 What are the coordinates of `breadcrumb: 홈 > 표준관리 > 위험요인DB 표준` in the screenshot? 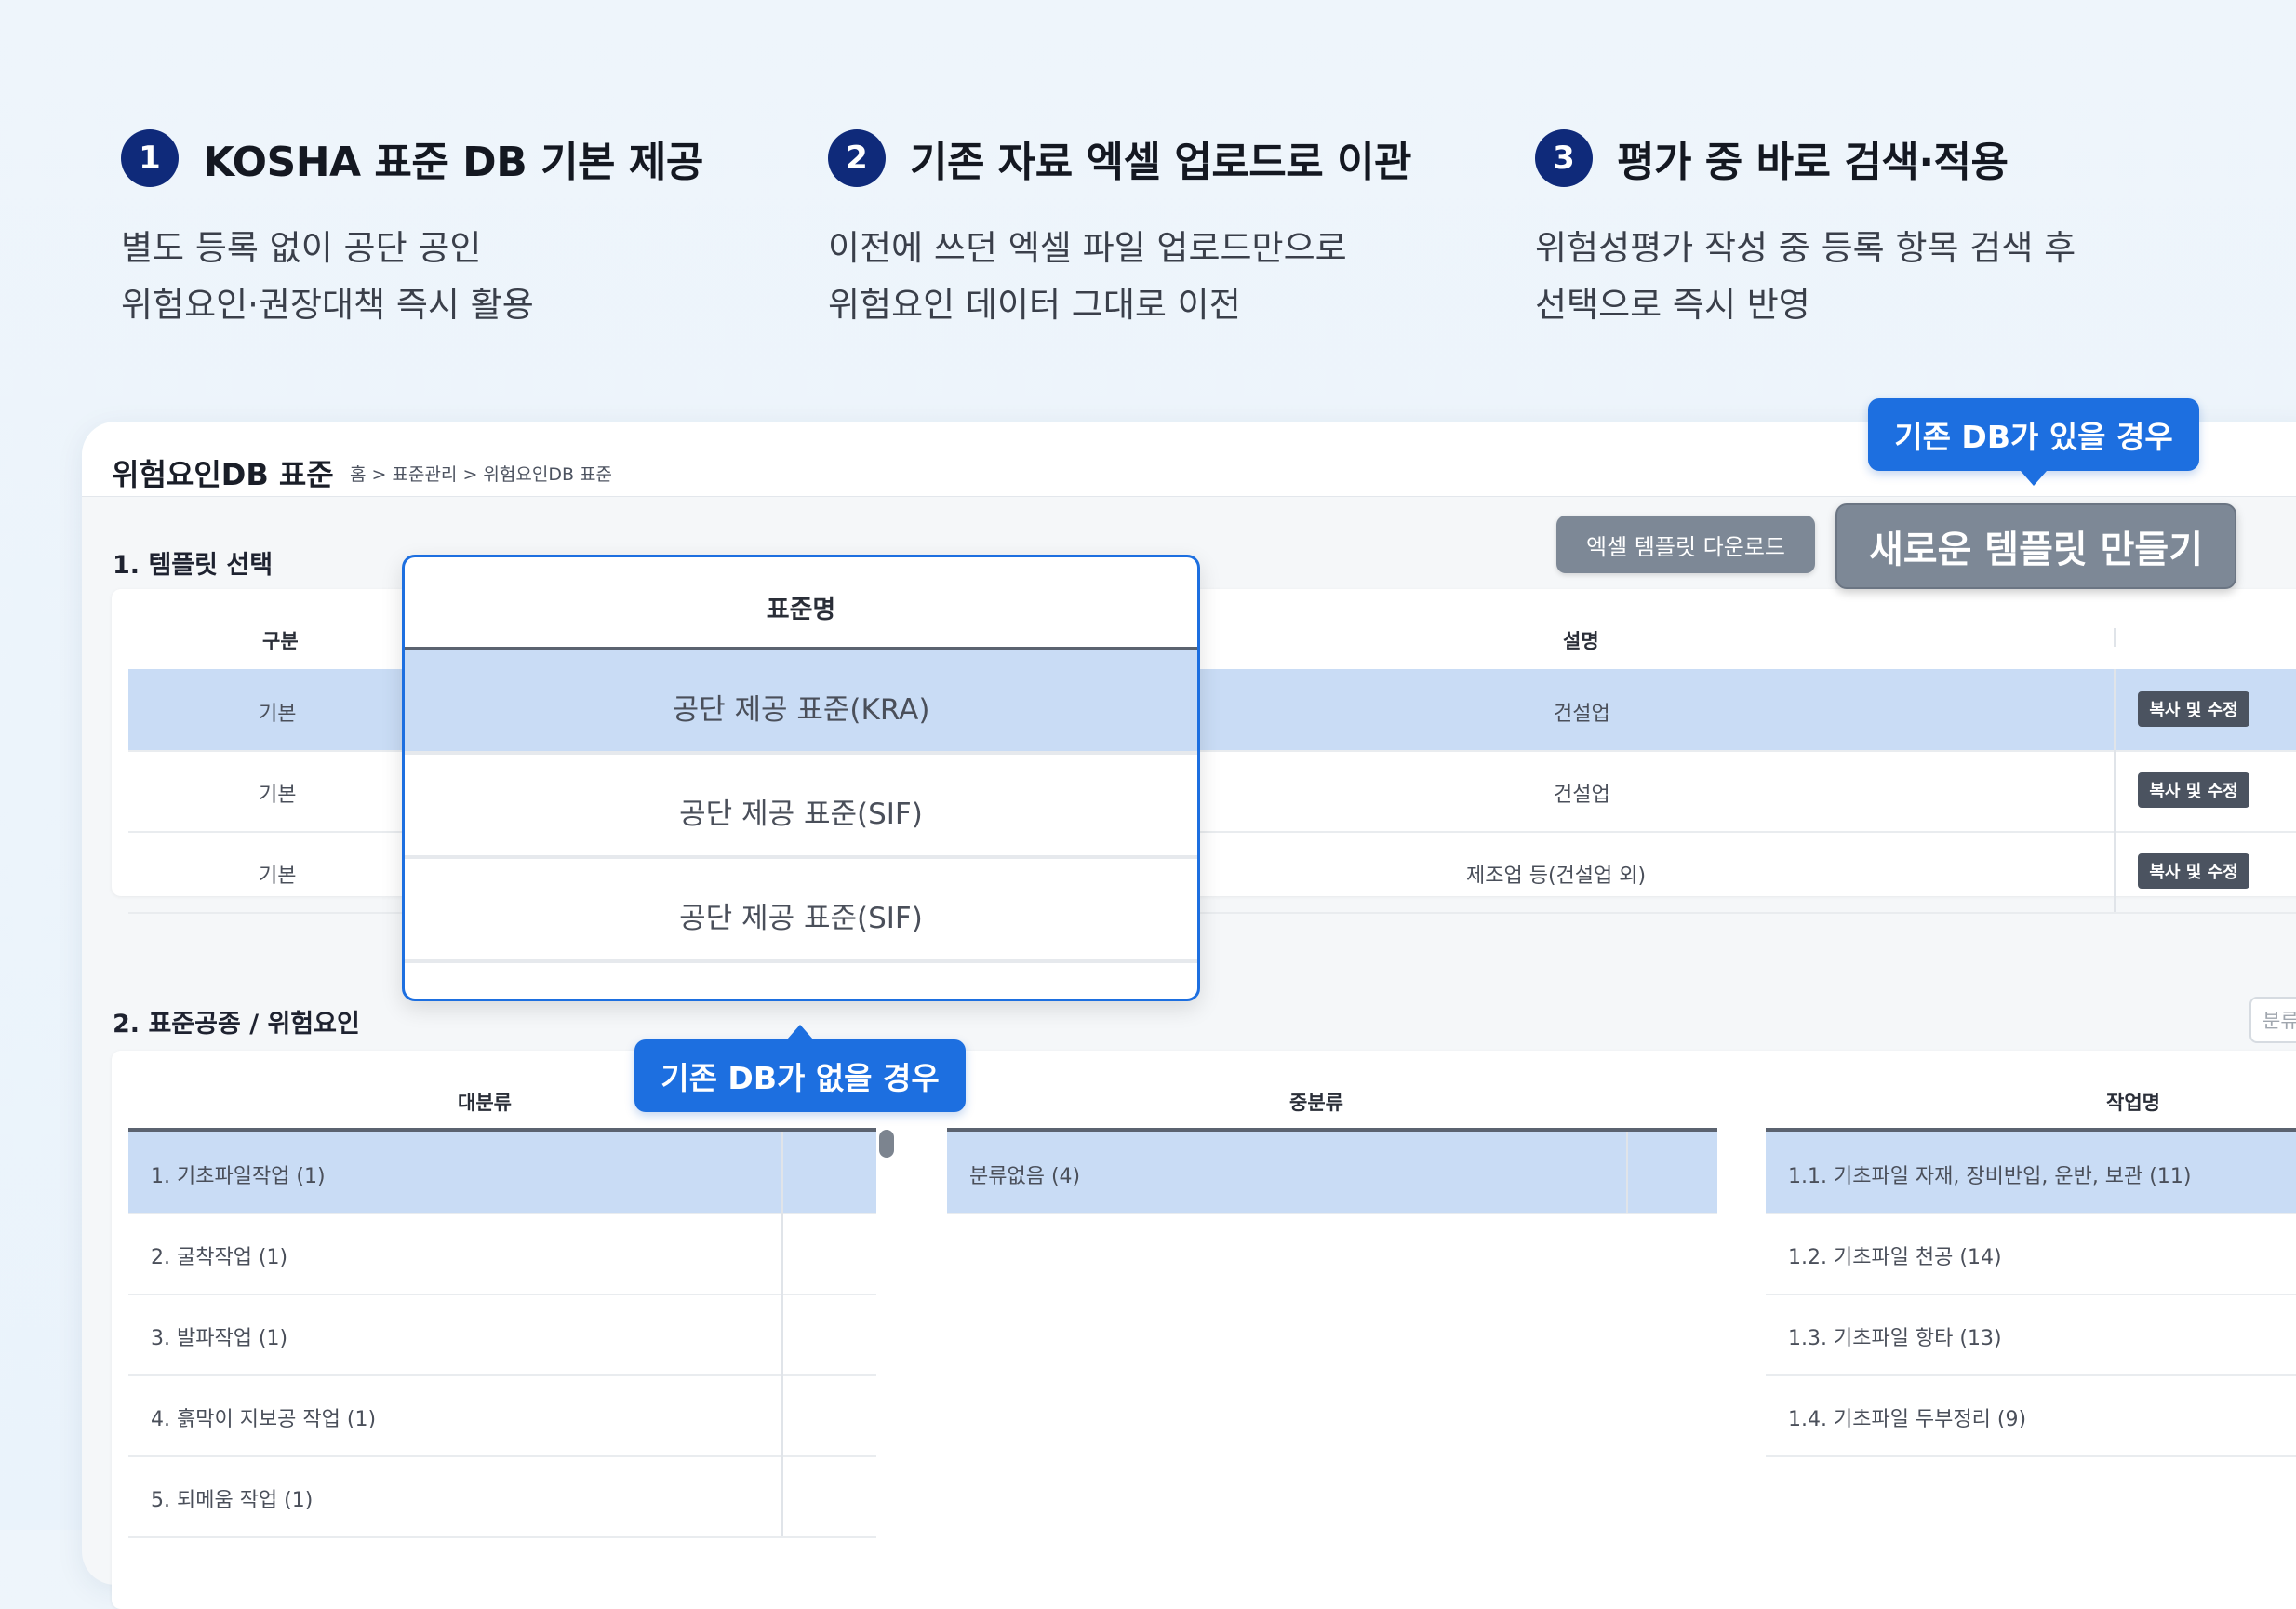 It's located at (481, 474).